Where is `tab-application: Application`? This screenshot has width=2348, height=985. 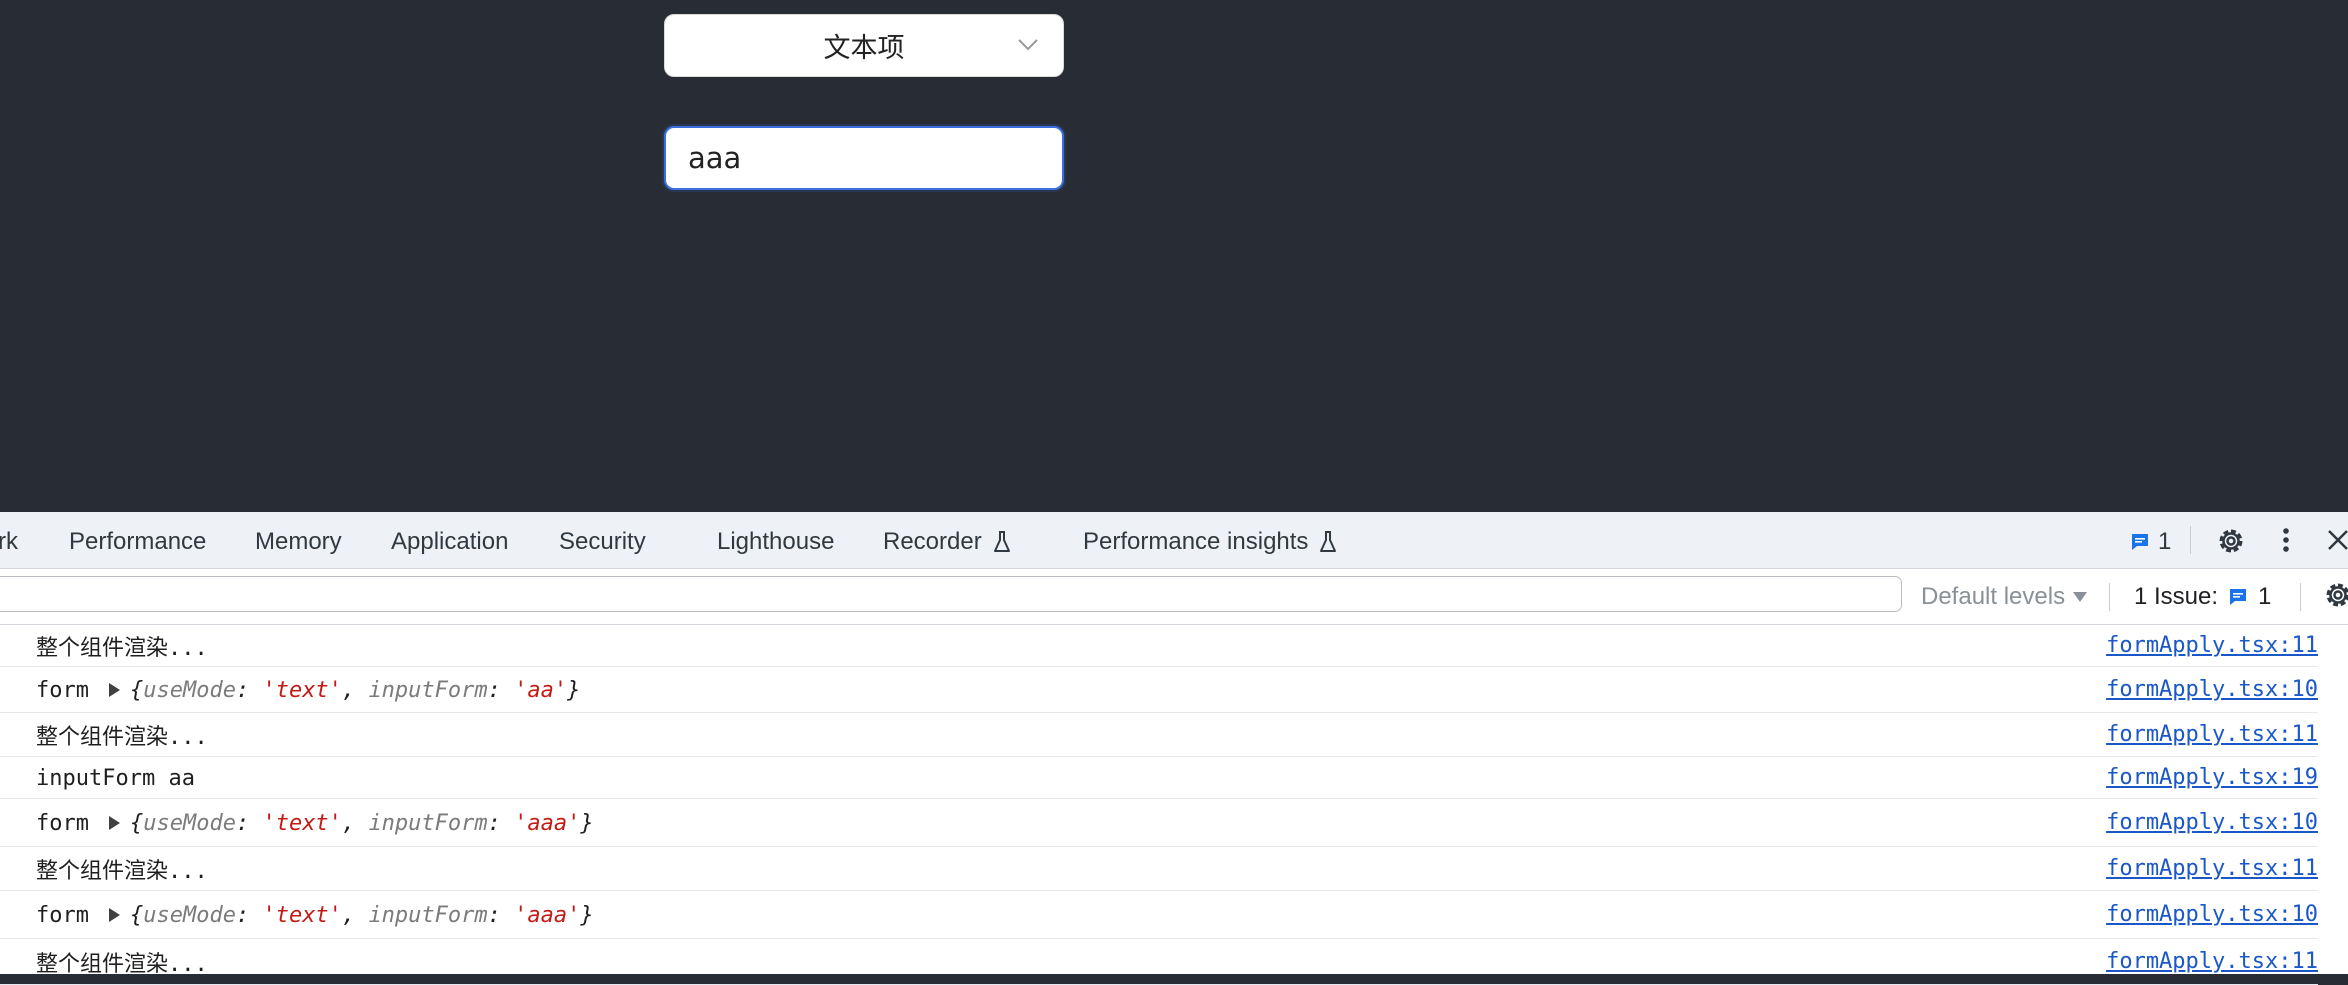 tab-application: Application is located at coordinates (449, 542).